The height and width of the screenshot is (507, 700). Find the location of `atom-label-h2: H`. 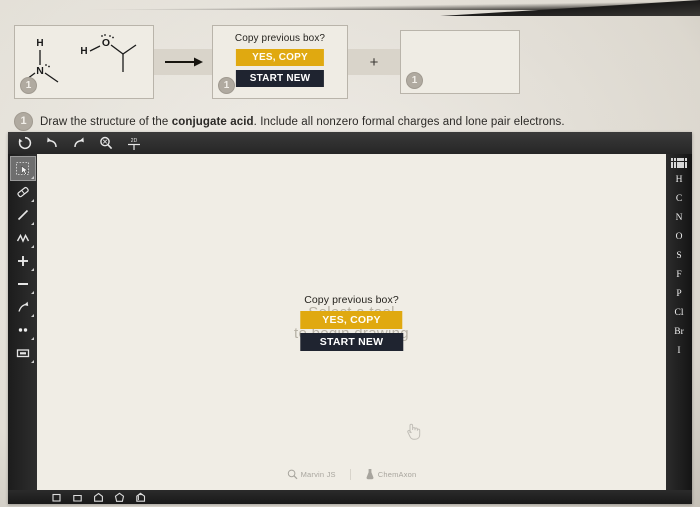

atom-label-h2: H is located at coordinates (83, 51).